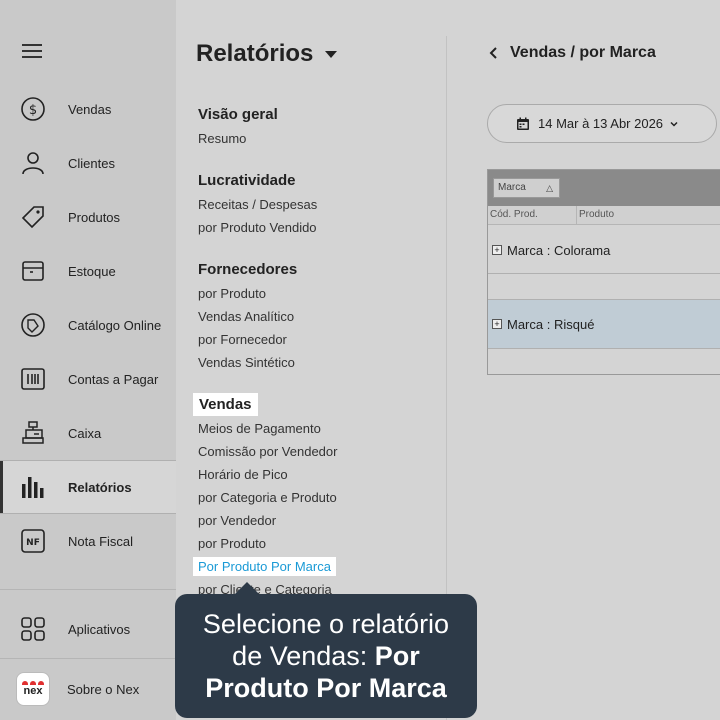  Describe the element at coordinates (259, 428) in the screenshot. I see `report-link-meios-de-pagamento: Meios de Pagamento` at that location.